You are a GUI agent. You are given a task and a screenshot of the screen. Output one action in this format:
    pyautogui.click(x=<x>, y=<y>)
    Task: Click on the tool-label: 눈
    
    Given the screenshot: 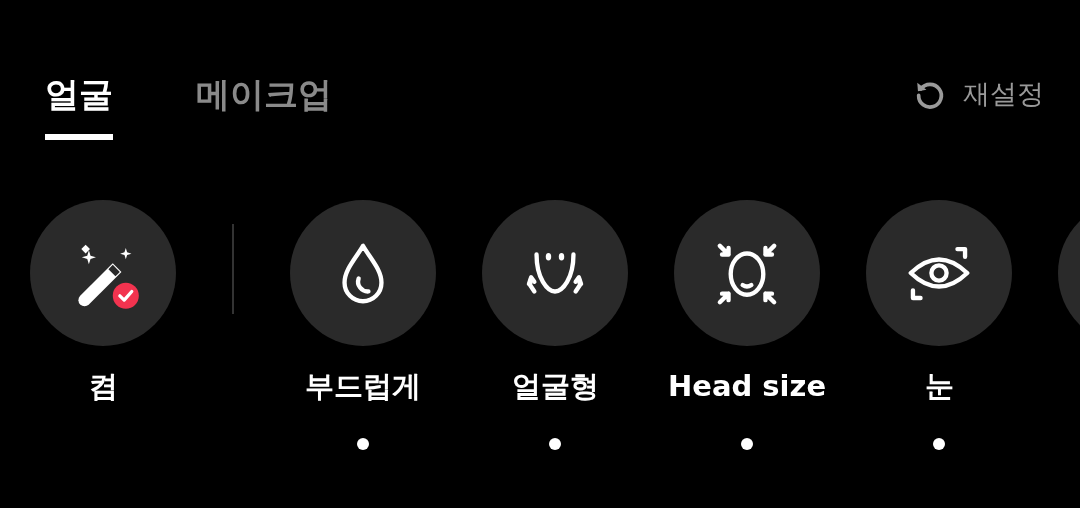 What is the action you would take?
    pyautogui.click(x=939, y=386)
    